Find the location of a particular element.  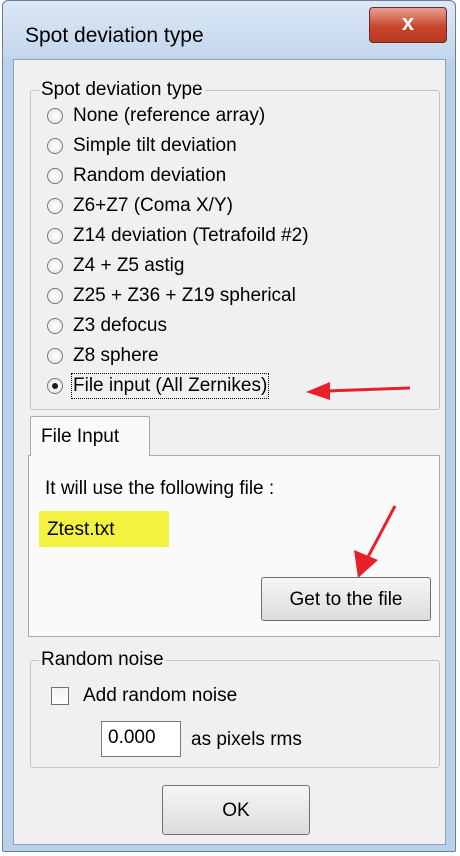

radio-label: Random deviation is located at coordinates (150, 175).